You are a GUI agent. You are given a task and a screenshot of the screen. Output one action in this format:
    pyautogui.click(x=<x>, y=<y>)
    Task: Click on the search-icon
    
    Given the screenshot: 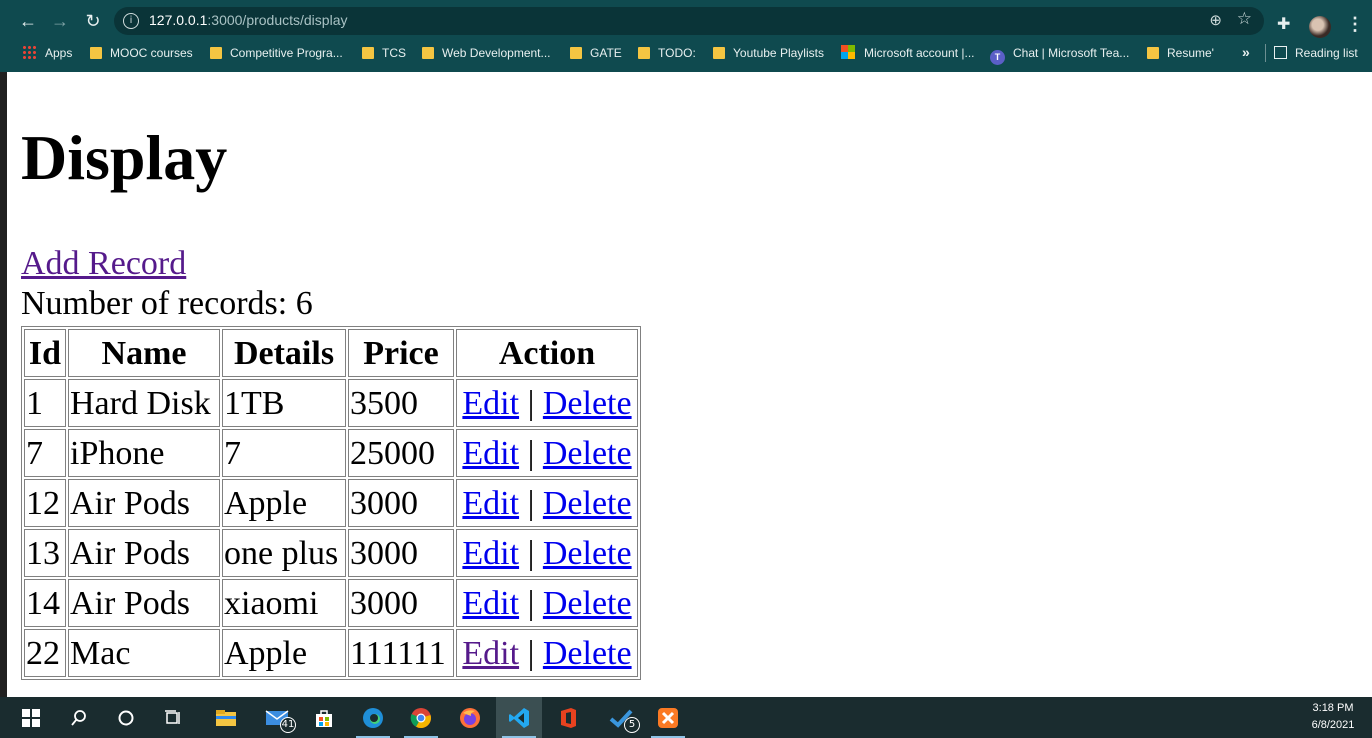 What is the action you would take?
    pyautogui.click(x=78, y=717)
    